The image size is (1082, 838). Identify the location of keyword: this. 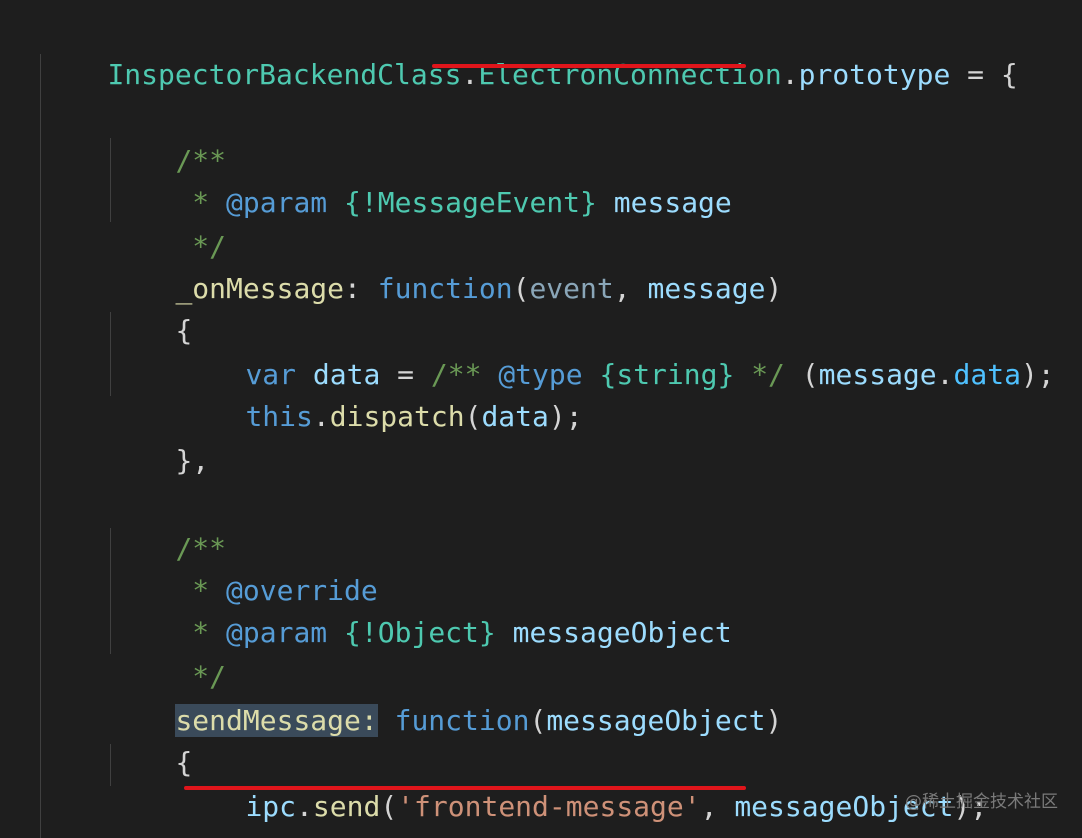
(279, 416).